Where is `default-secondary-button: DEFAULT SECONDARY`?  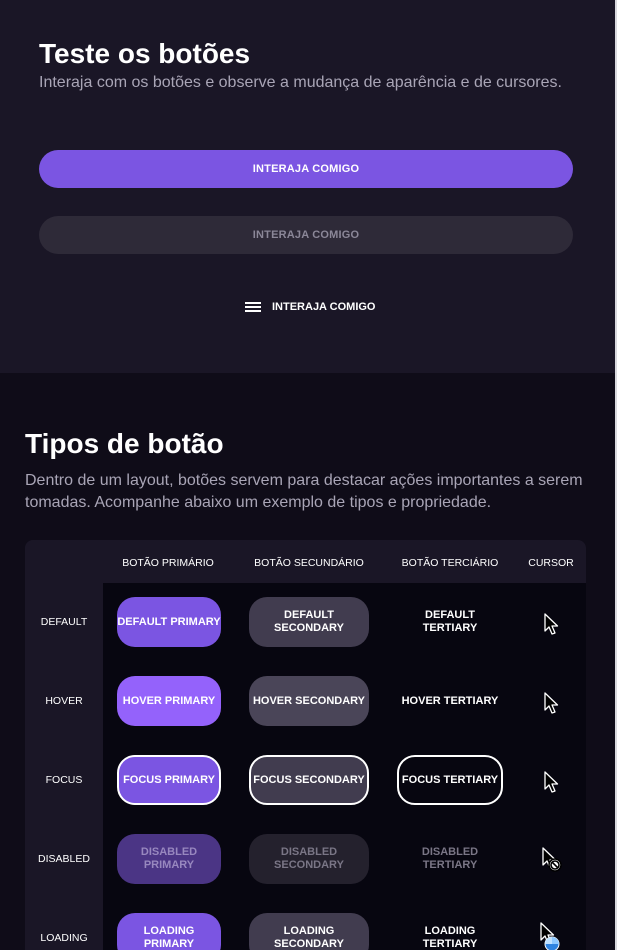
default-secondary-button: DEFAULT SECONDARY is located at coordinates (309, 622).